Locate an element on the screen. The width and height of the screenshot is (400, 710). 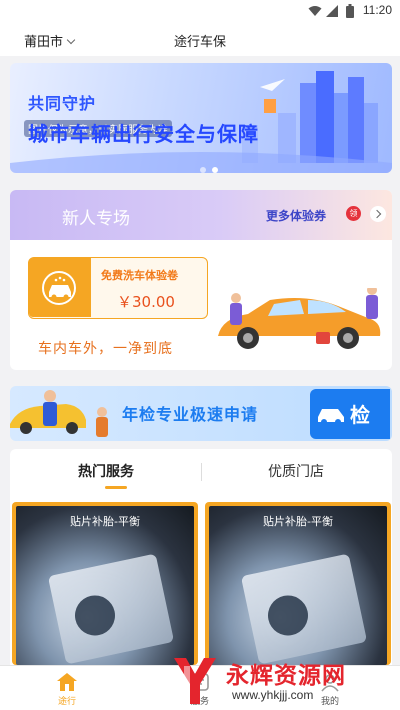
claim-badge: 领 is located at coordinates (353, 213).